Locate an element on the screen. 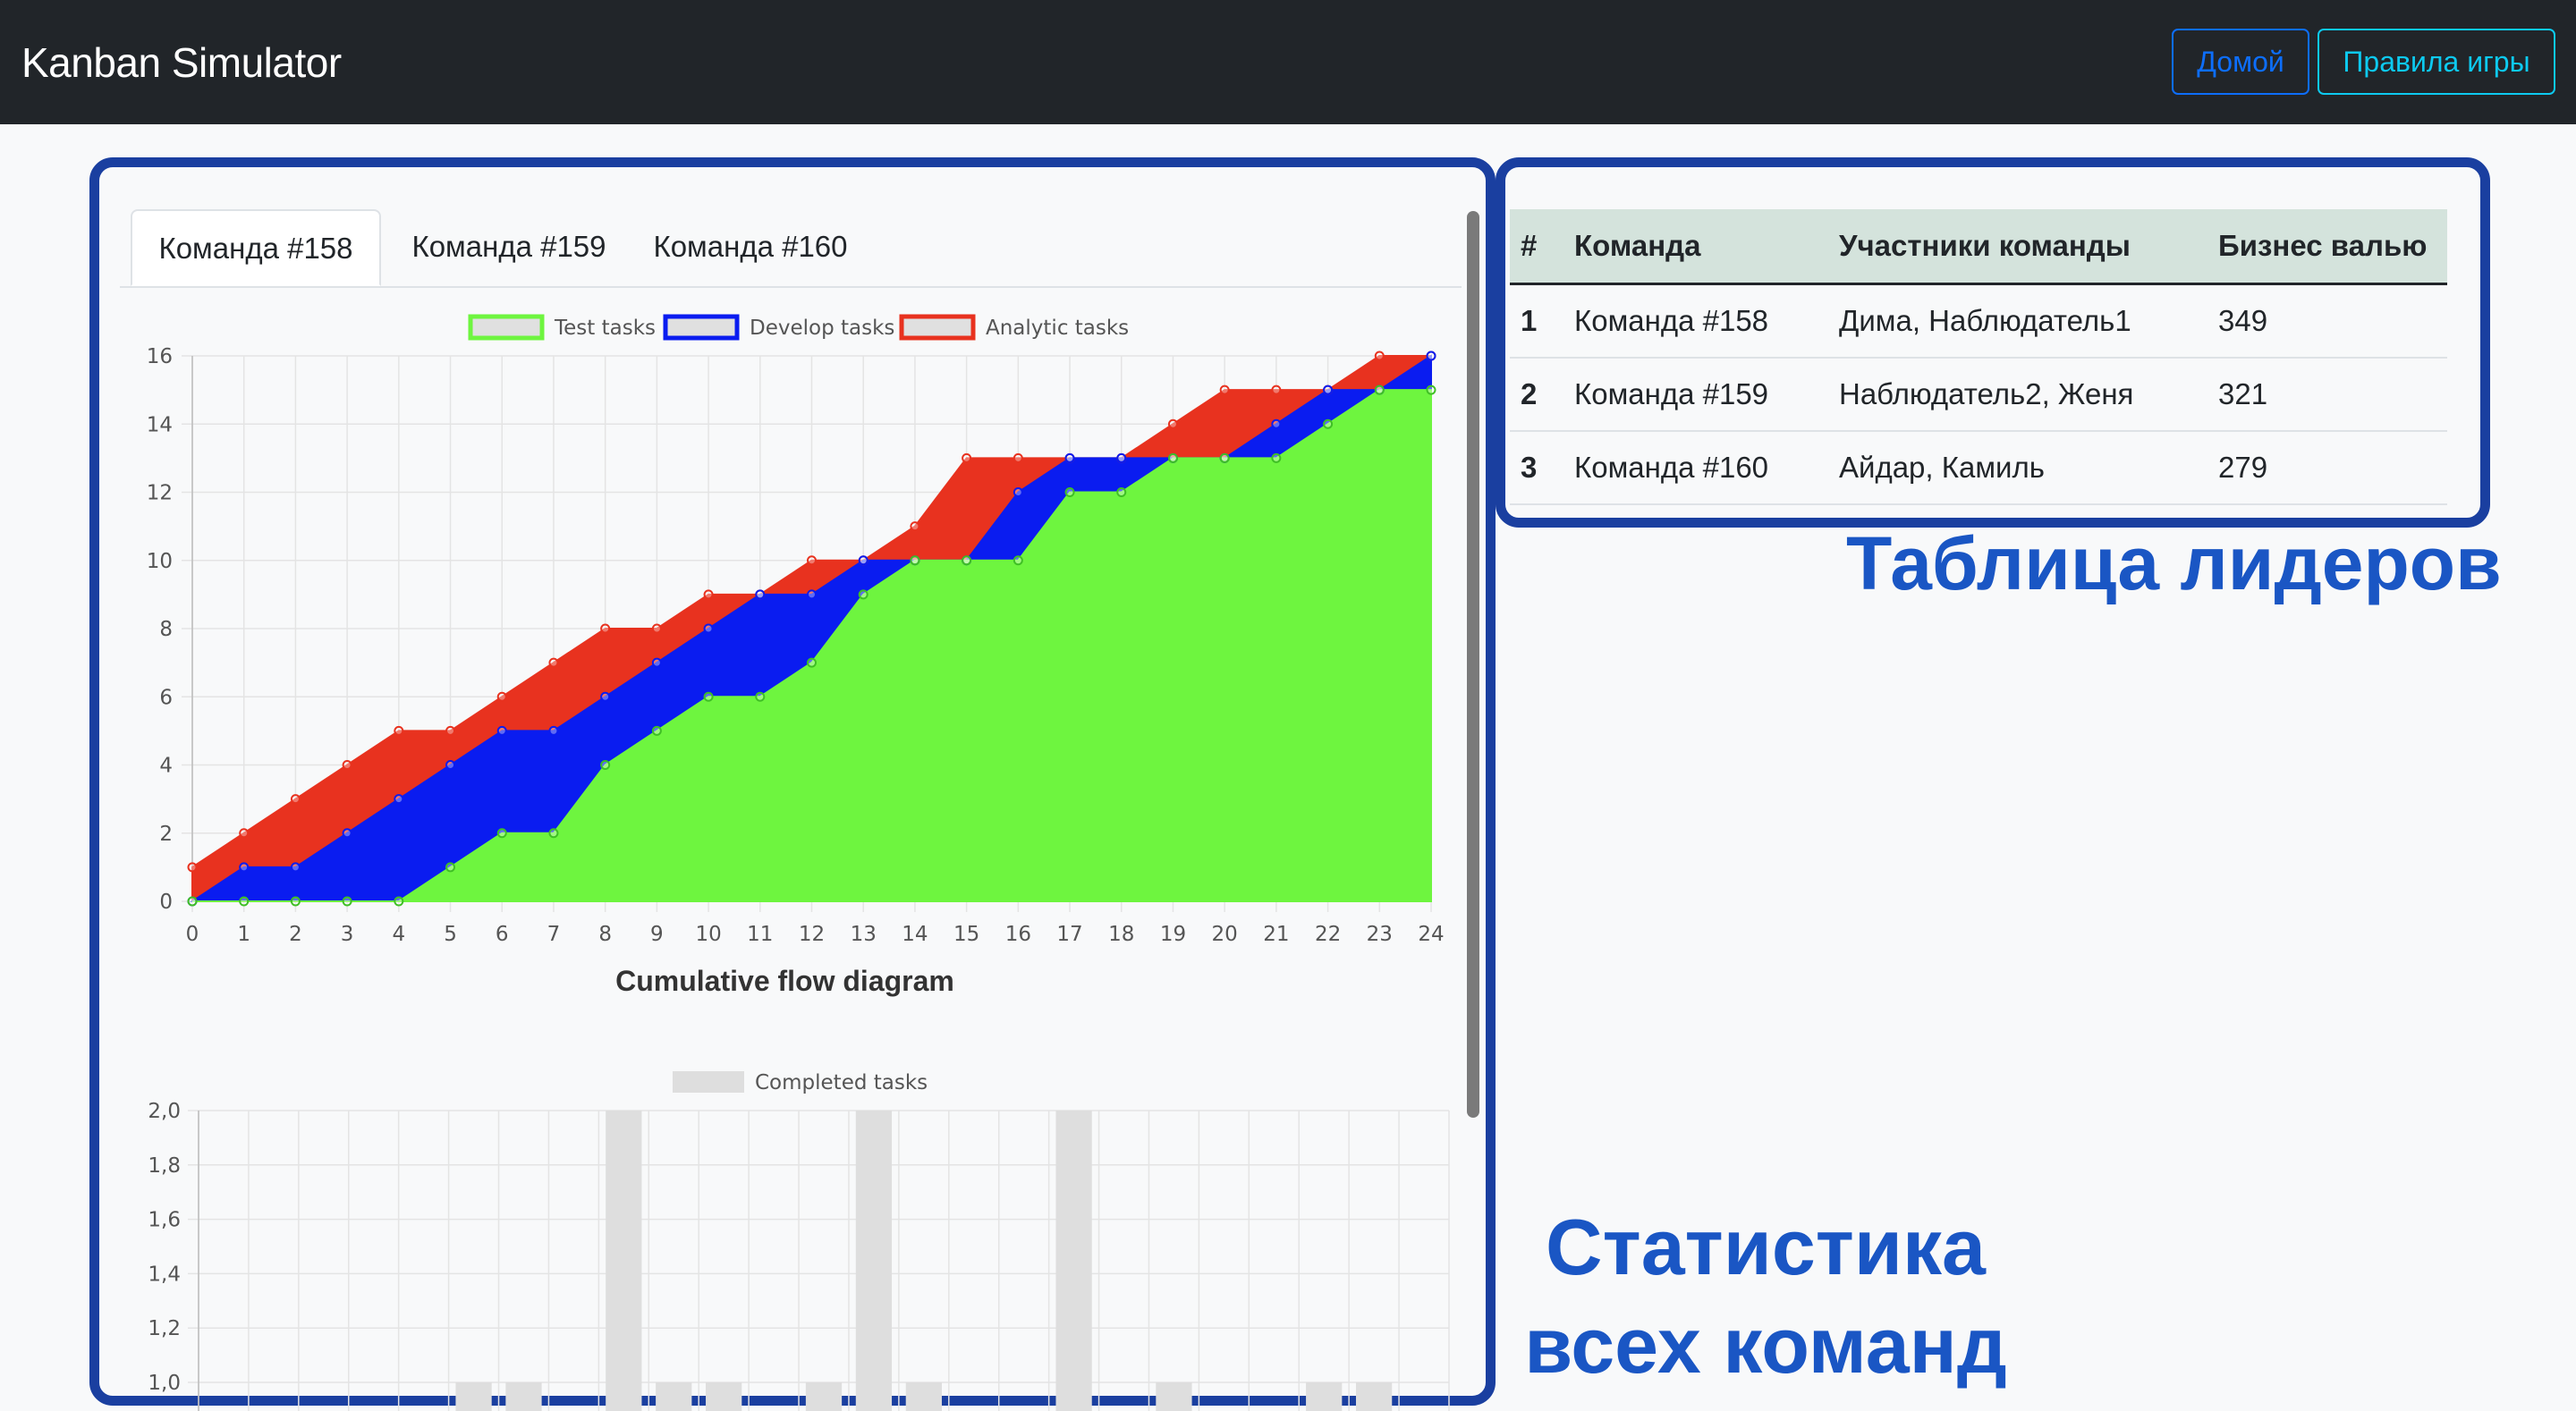  members-cell: Наблюдатель2, Женя is located at coordinates (2017, 395).